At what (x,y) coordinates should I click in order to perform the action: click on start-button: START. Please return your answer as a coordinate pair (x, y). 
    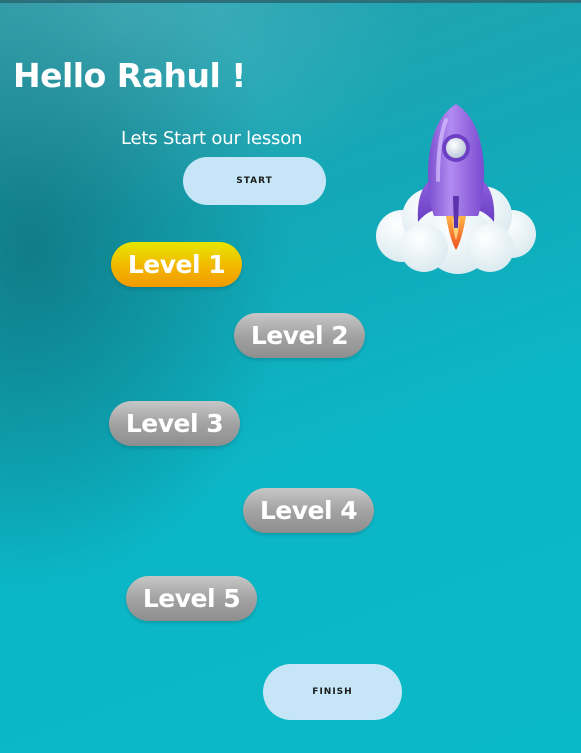
    Looking at the image, I should click on (254, 181).